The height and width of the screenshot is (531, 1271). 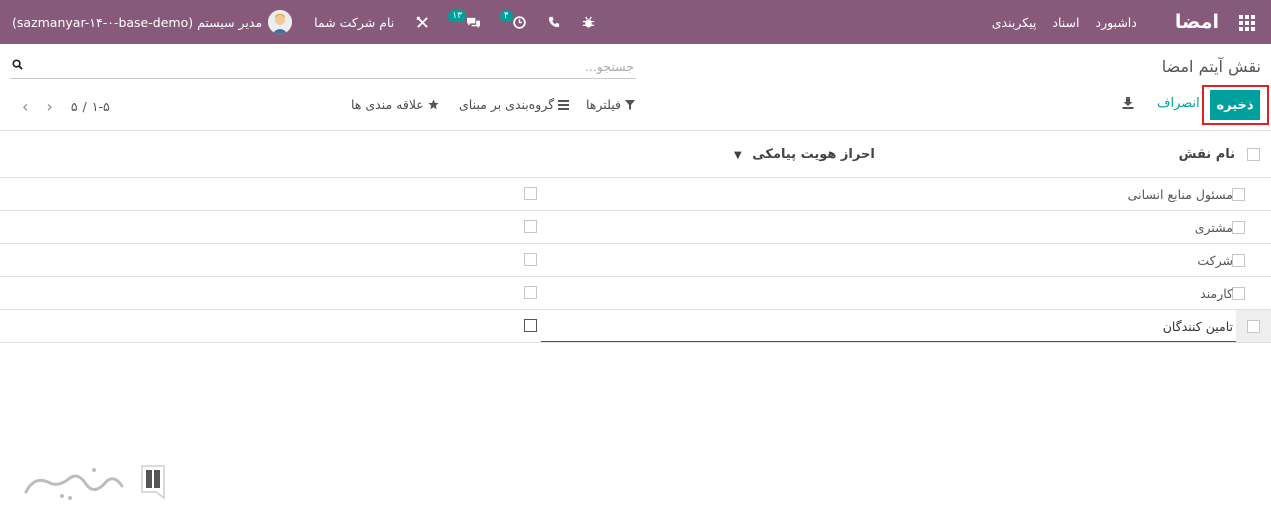 I want to click on activity-count-badge: ۴, so click(x=506, y=16).